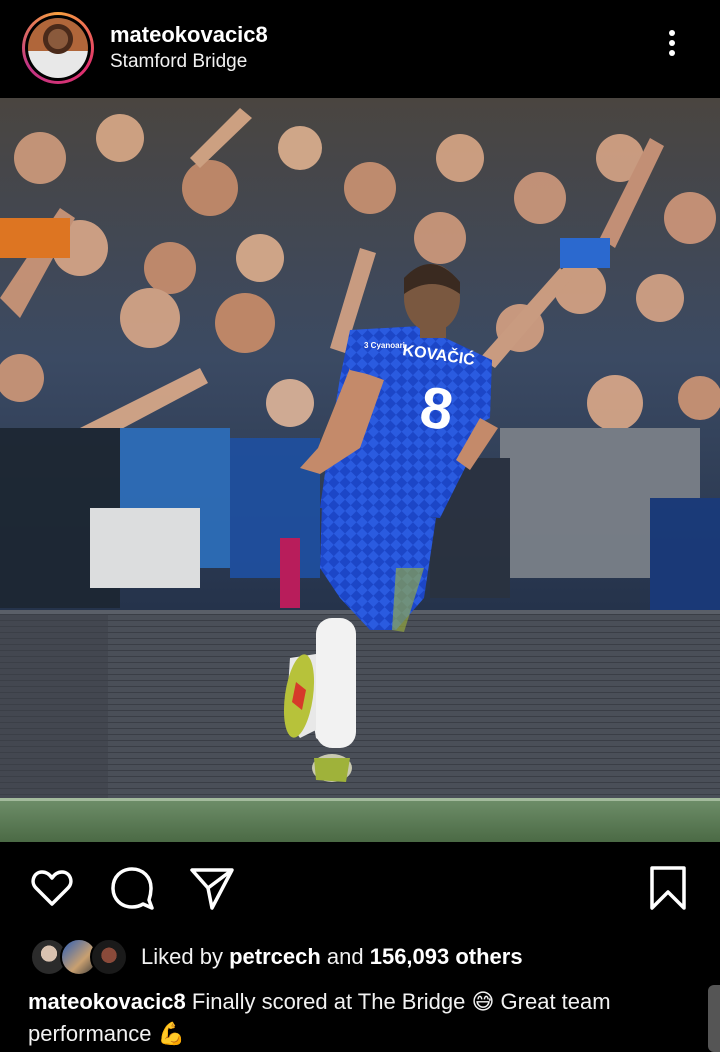  I want to click on story-ring, so click(58, 48).